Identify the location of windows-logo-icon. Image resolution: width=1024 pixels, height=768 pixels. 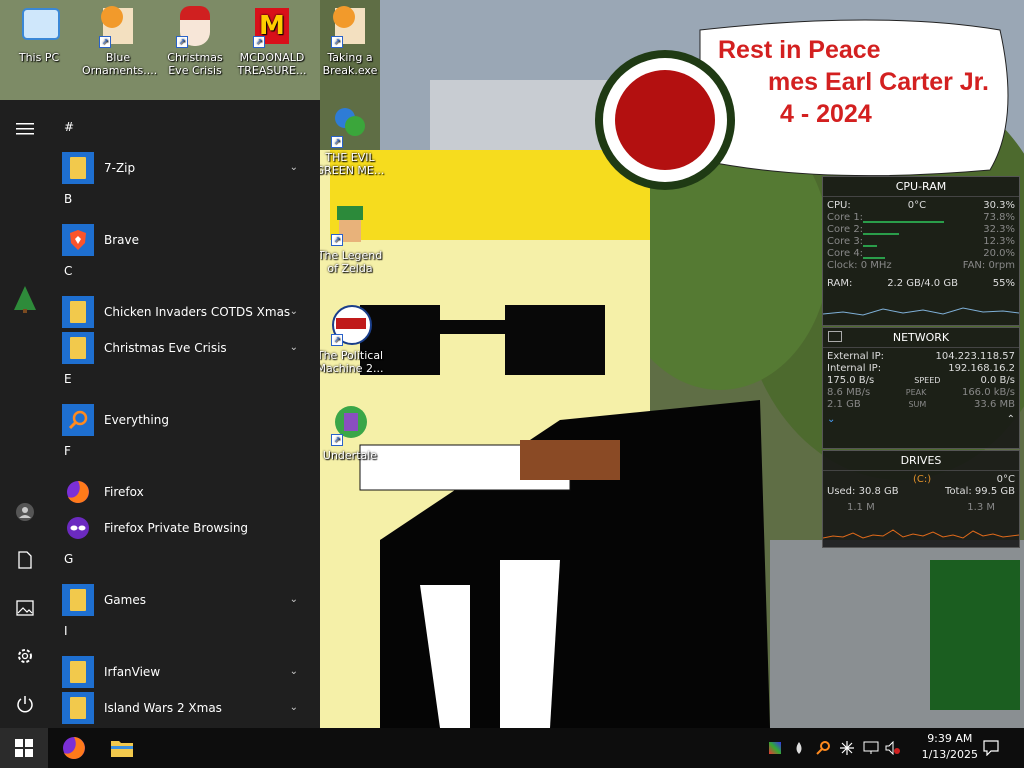
(24, 748).